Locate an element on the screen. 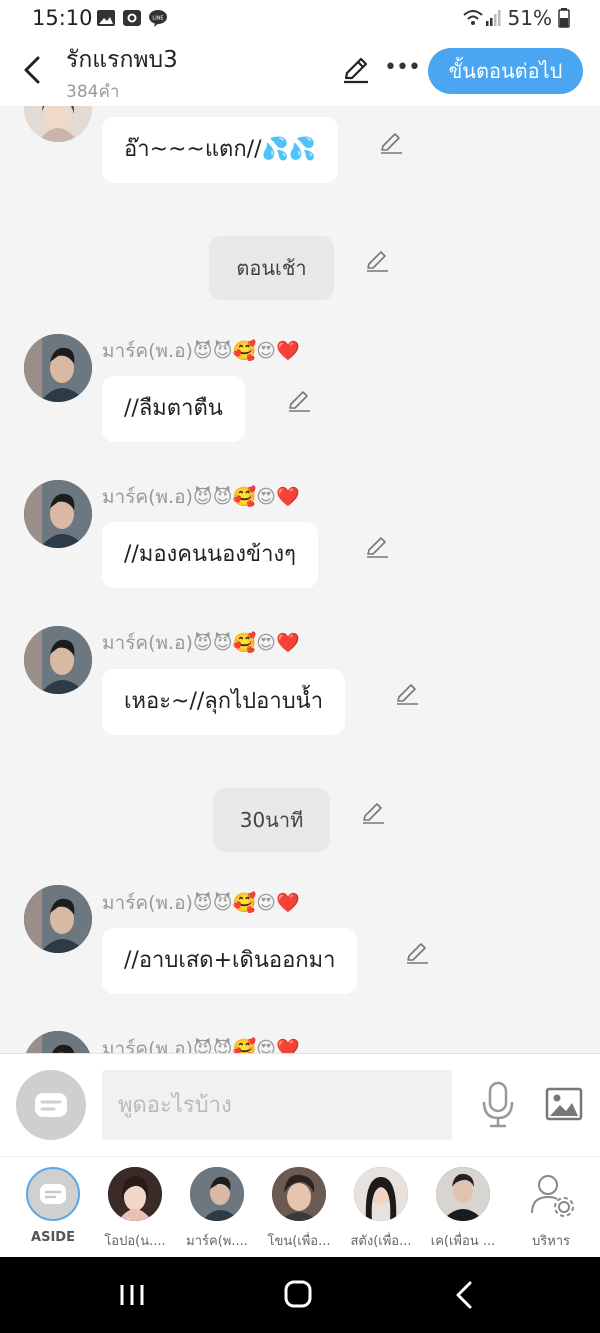  battery-percent: 51% is located at coordinates (529, 18).